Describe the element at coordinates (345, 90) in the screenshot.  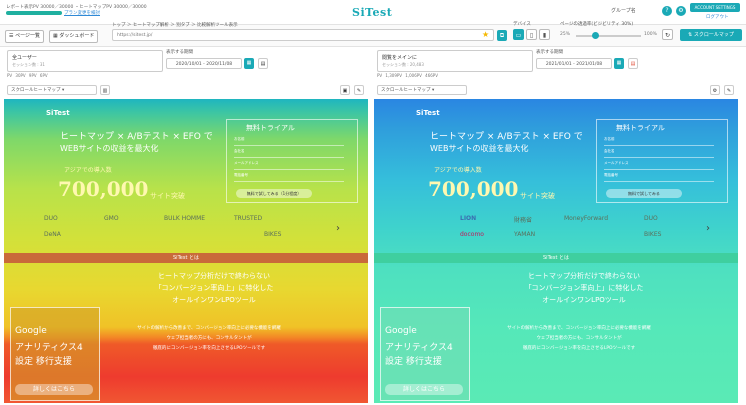
I see `camera-icon: ▣` at that location.